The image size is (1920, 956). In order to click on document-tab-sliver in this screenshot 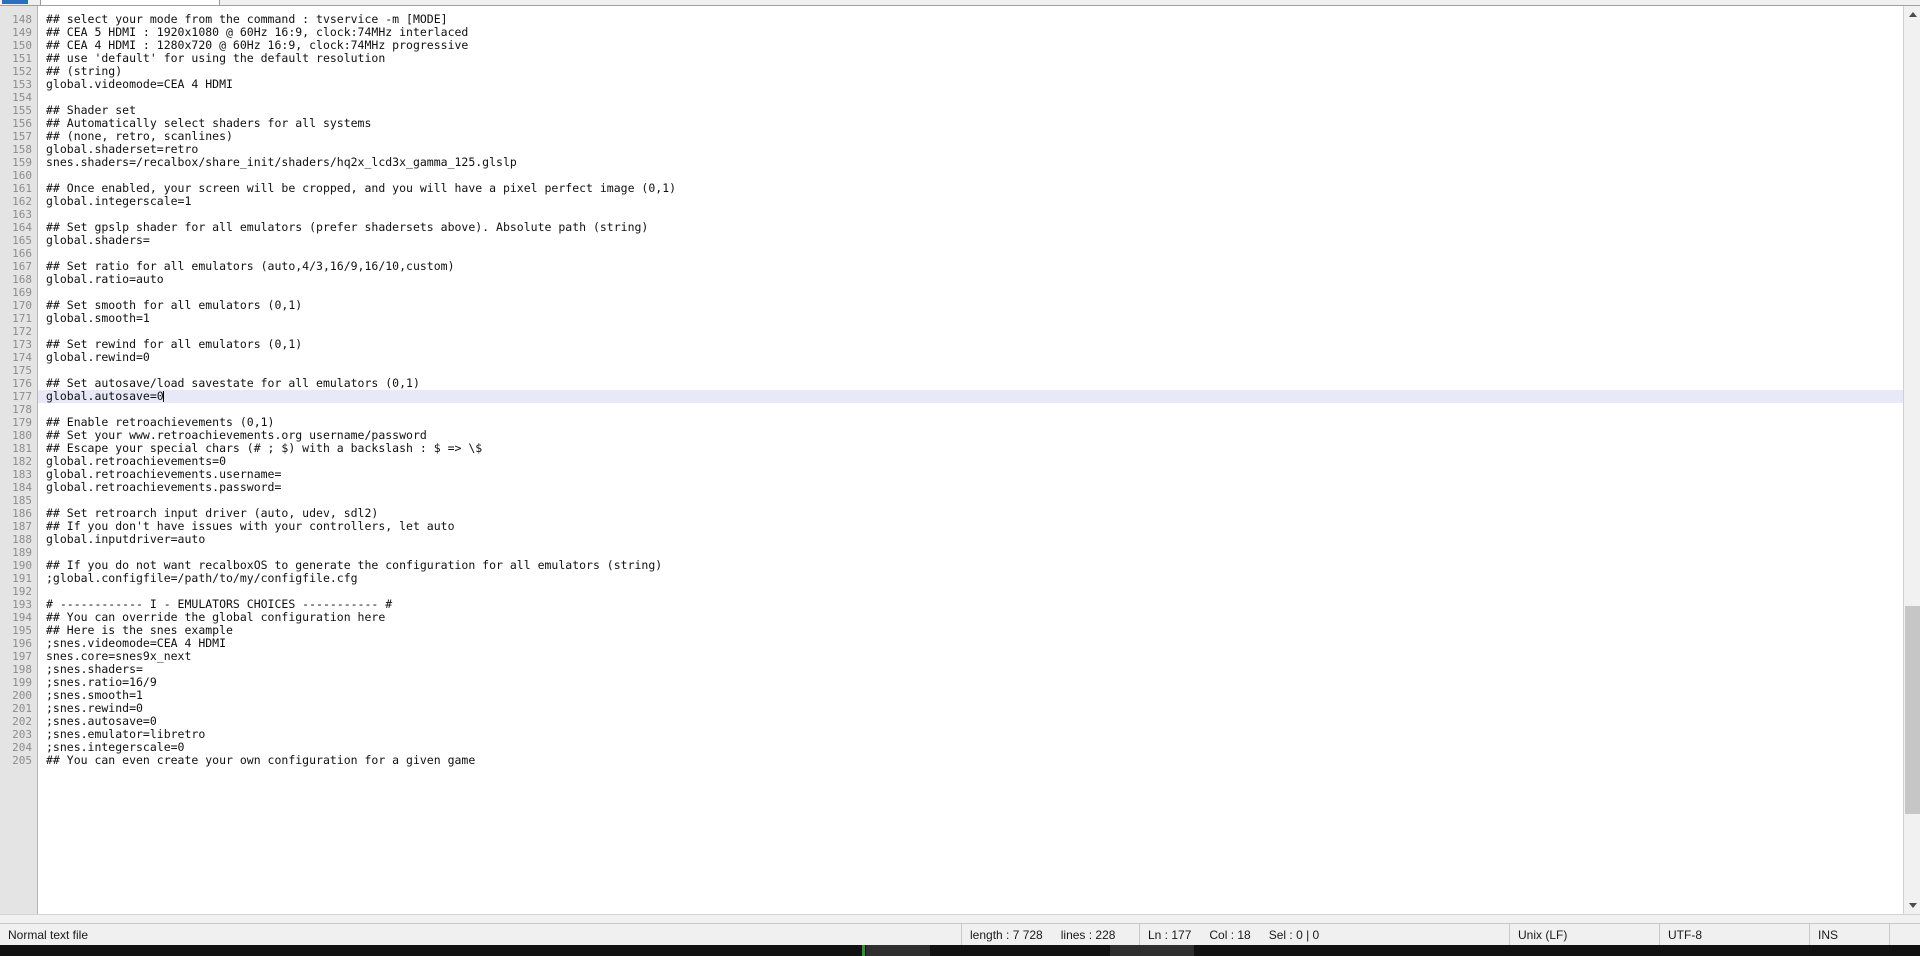, I will do `click(130, 2)`.